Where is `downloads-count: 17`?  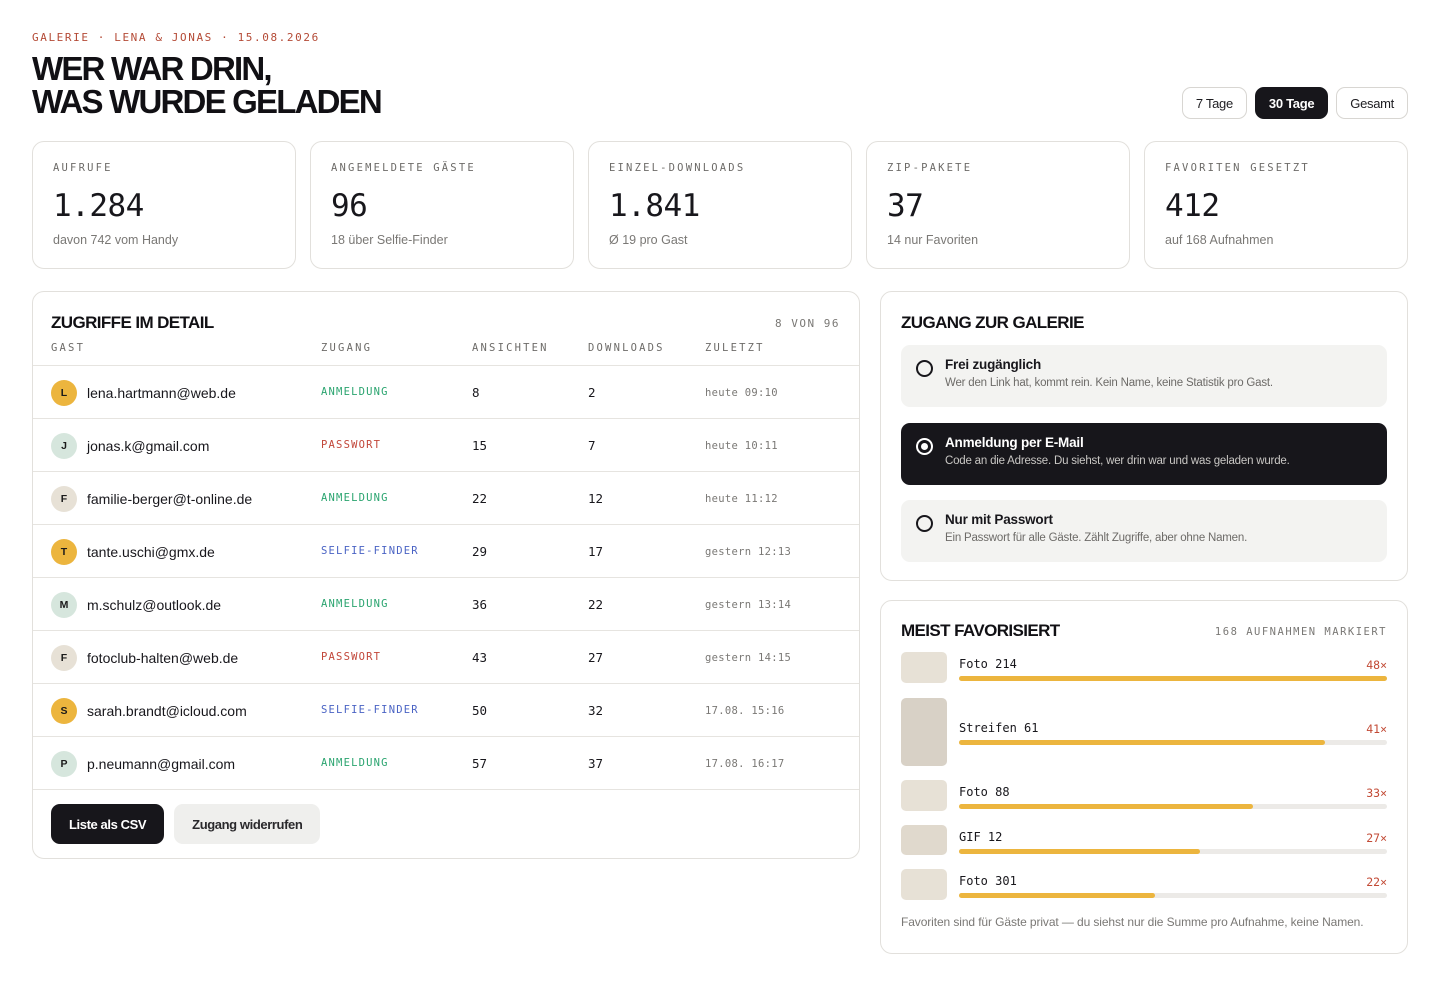
downloads-count: 17 is located at coordinates (596, 551).